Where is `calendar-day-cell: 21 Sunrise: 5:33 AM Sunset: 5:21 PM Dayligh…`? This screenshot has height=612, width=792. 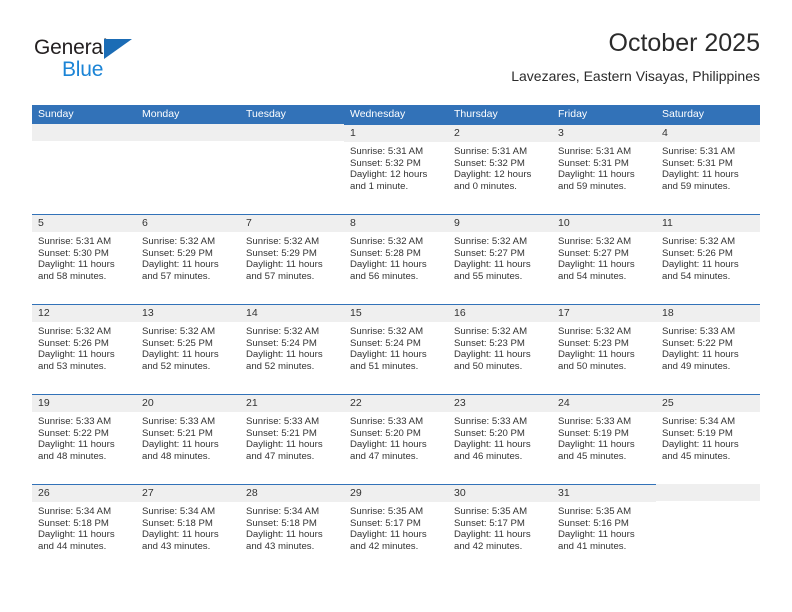 calendar-day-cell: 21 Sunrise: 5:33 AM Sunset: 5:21 PM Dayligh… is located at coordinates (292, 439).